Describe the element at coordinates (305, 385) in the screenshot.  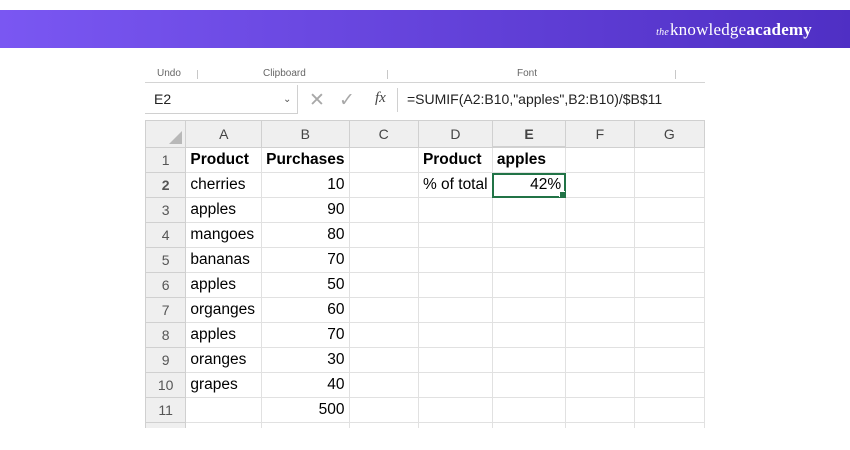
I see `cell-b10: 40` at that location.